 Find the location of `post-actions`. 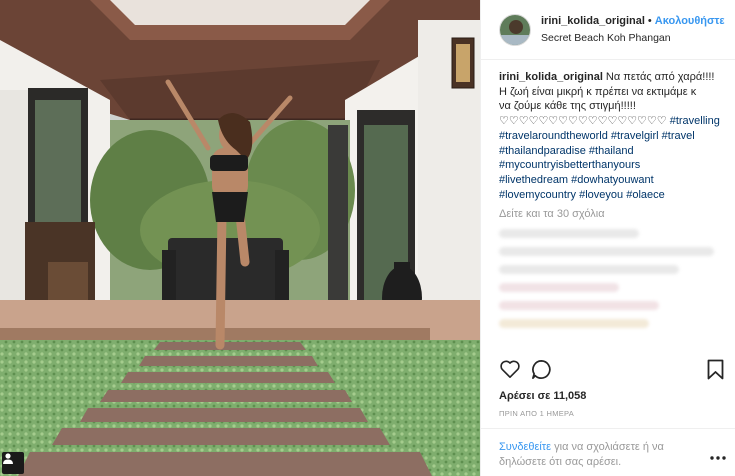

post-actions is located at coordinates (612, 370).